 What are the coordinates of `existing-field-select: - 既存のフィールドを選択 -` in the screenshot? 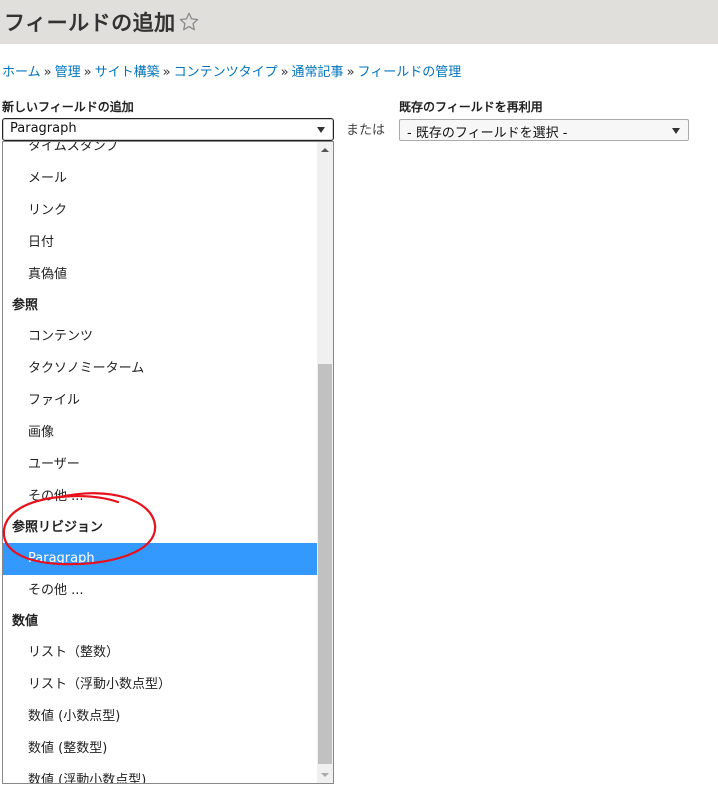 It's located at (544, 130).